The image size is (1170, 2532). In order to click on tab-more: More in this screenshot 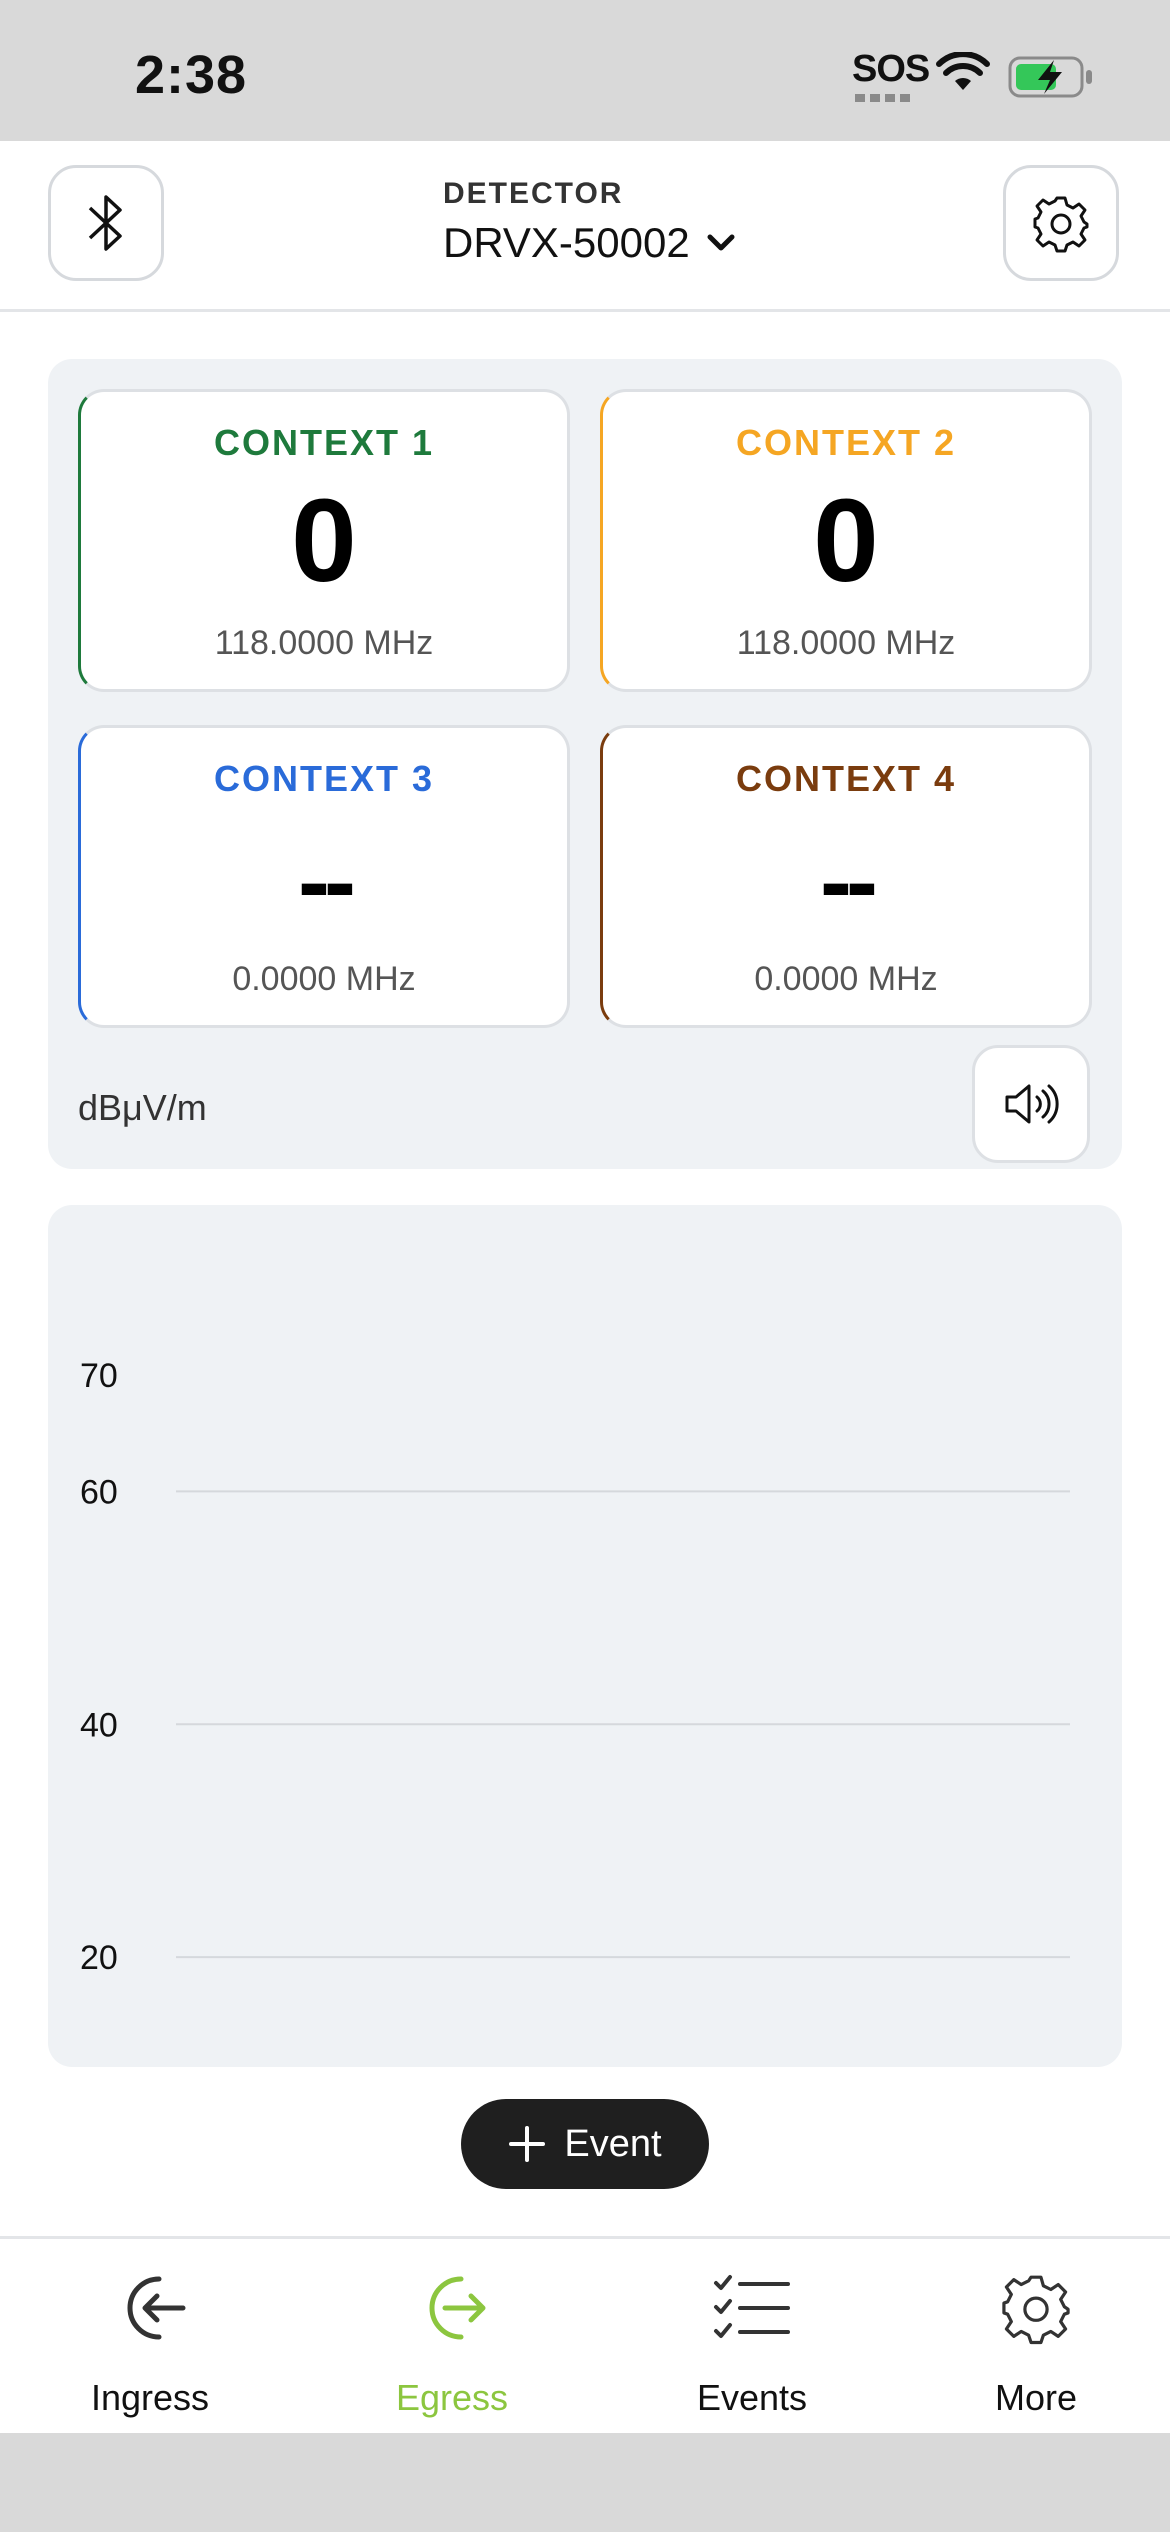, I will do `click(1030, 2336)`.